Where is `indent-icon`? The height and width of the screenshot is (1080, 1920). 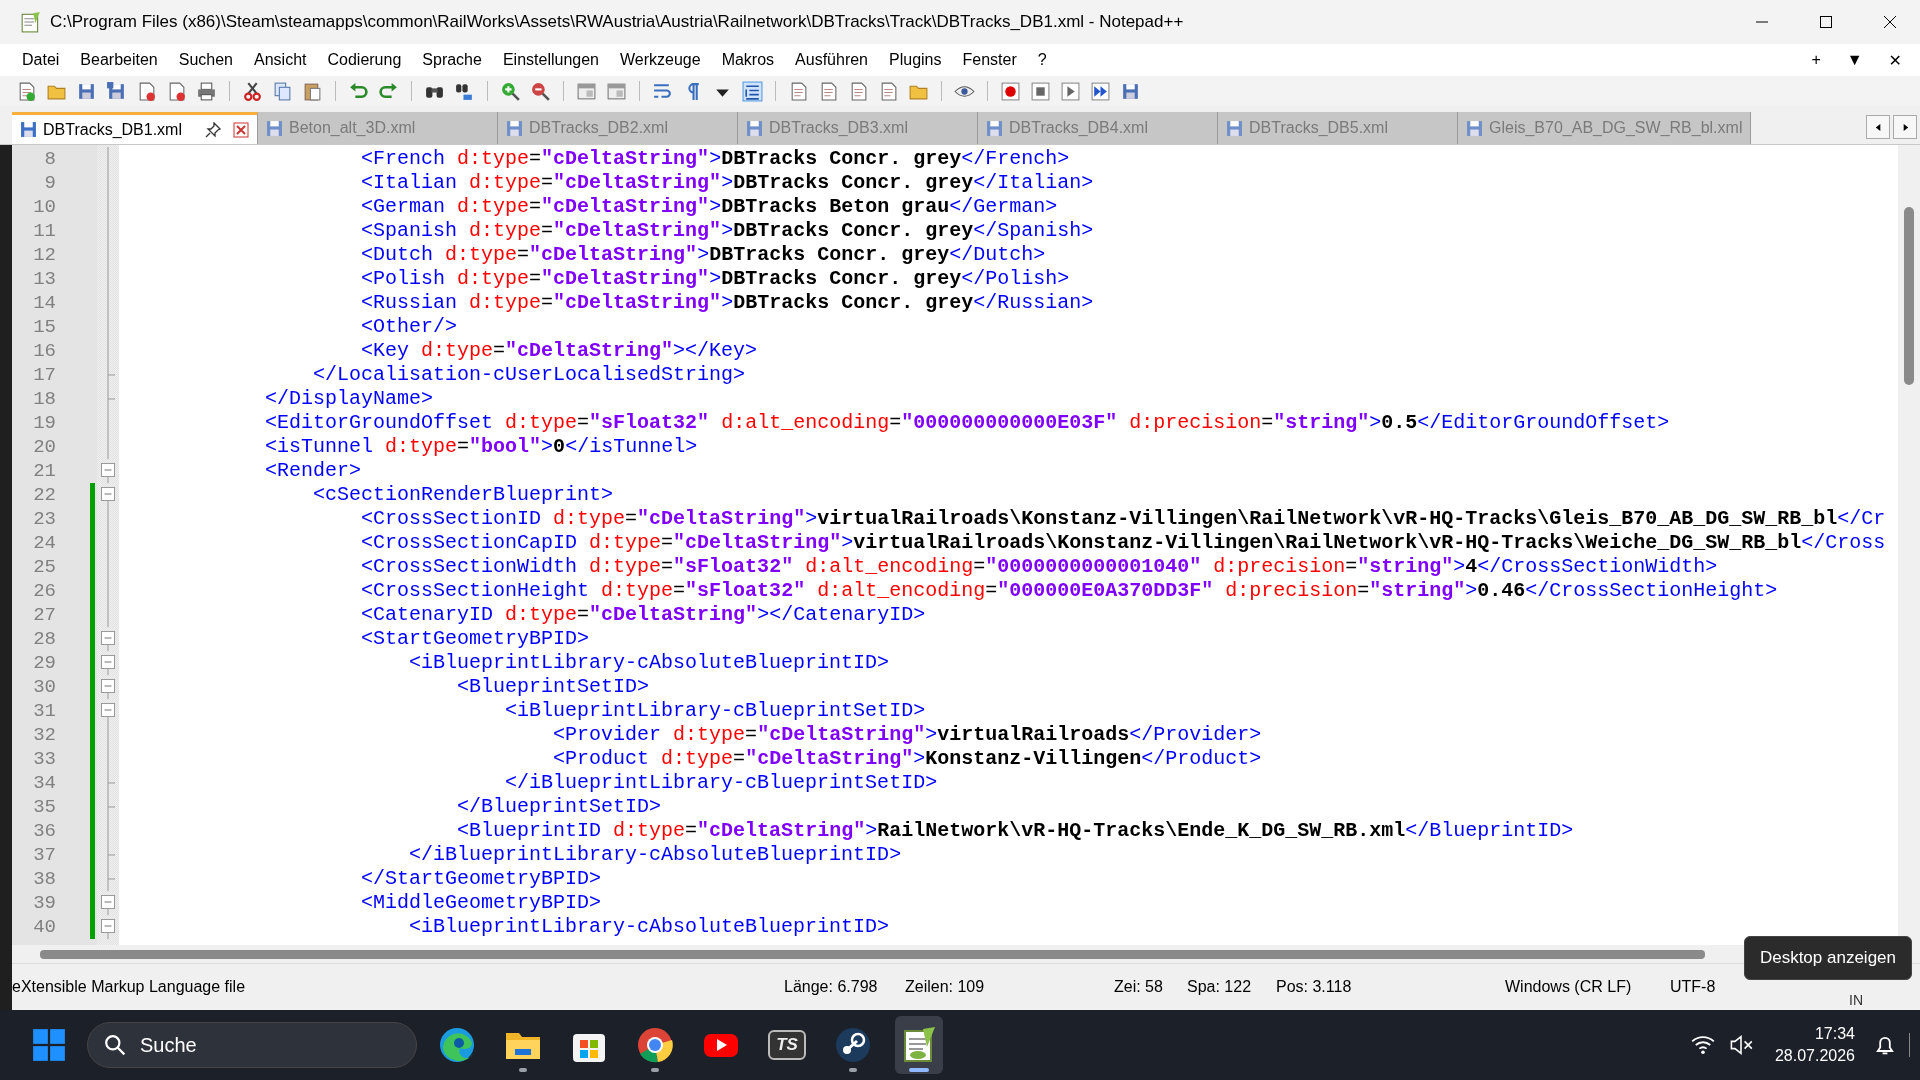 indent-icon is located at coordinates (752, 91).